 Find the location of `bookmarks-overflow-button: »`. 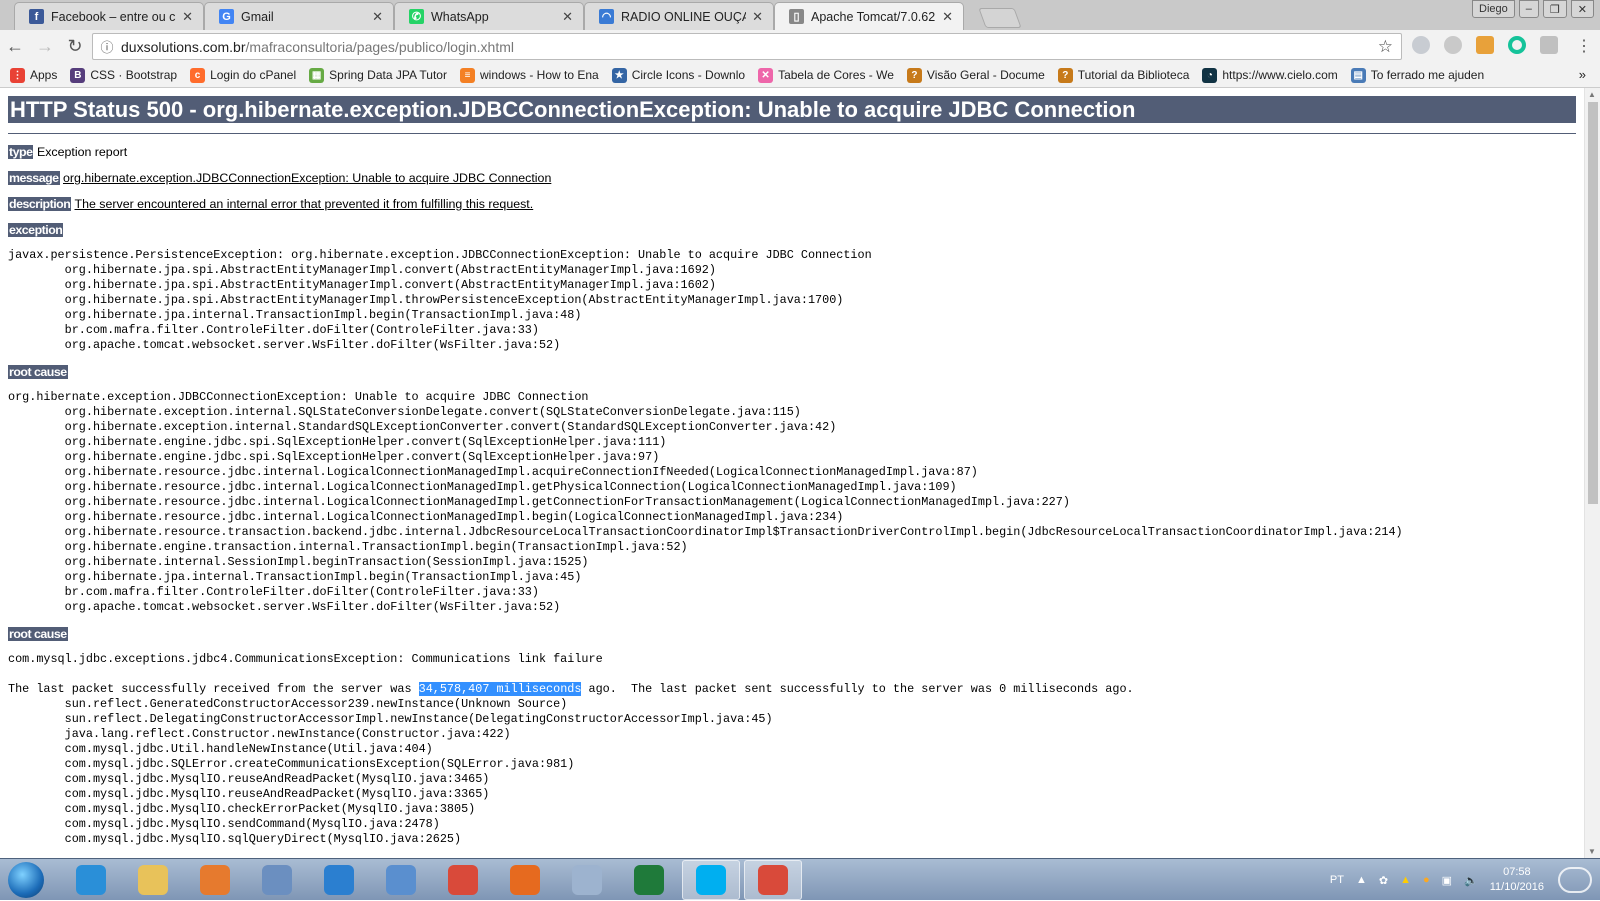

bookmarks-overflow-button: » is located at coordinates (1582, 74).